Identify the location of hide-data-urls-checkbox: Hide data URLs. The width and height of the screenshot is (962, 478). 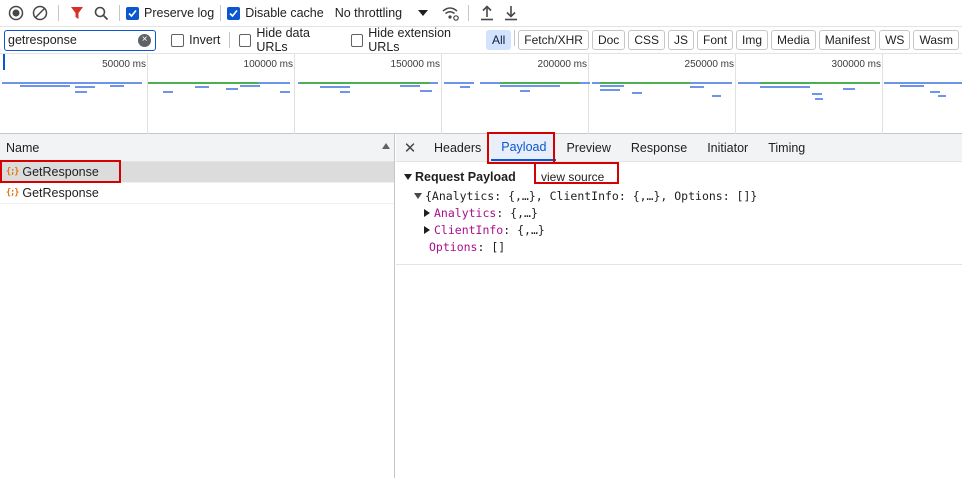
(288, 40).